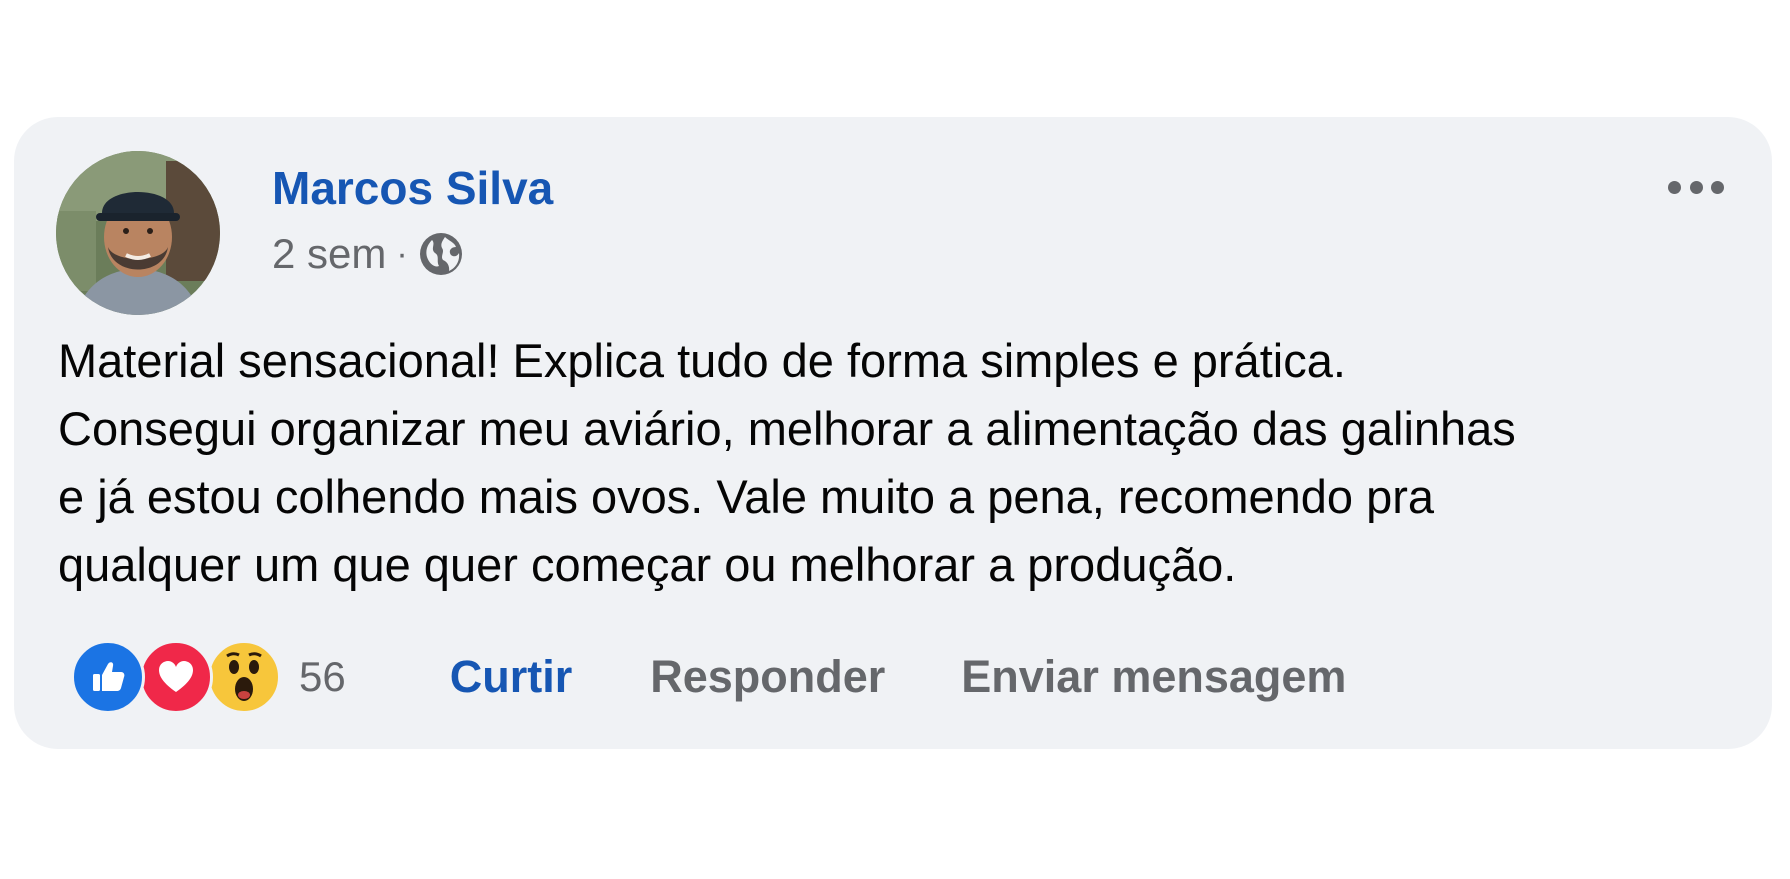 This screenshot has height=879, width=1790. I want to click on post-meta: 2 sem ·, so click(368, 254).